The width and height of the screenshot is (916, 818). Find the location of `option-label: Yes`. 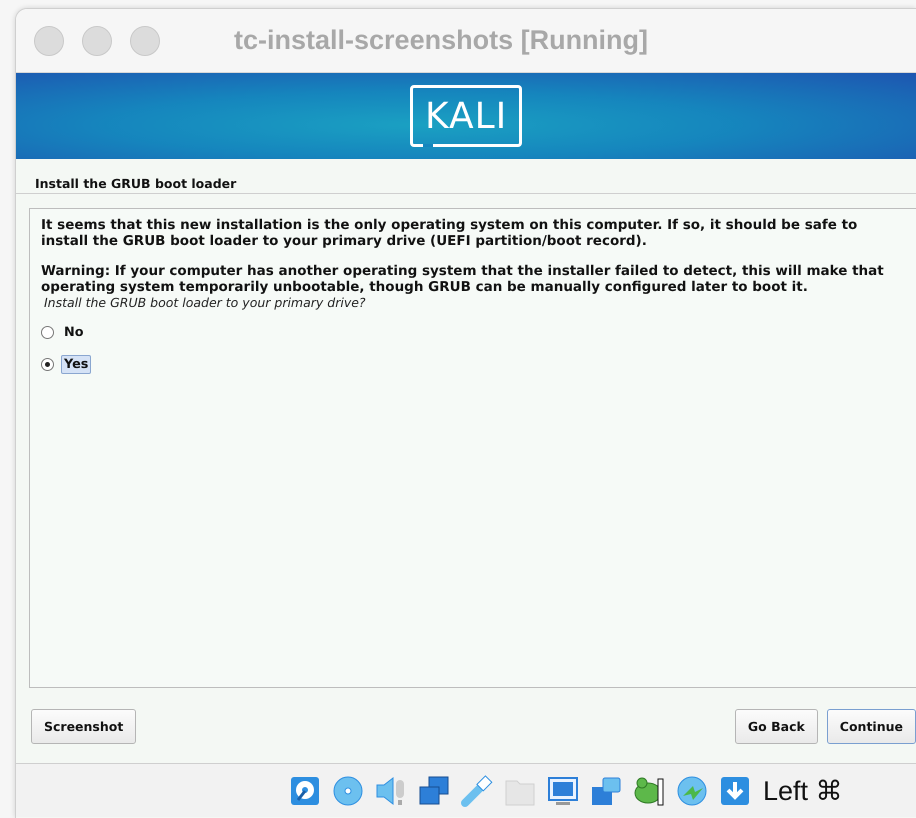

option-label: Yes is located at coordinates (76, 364).